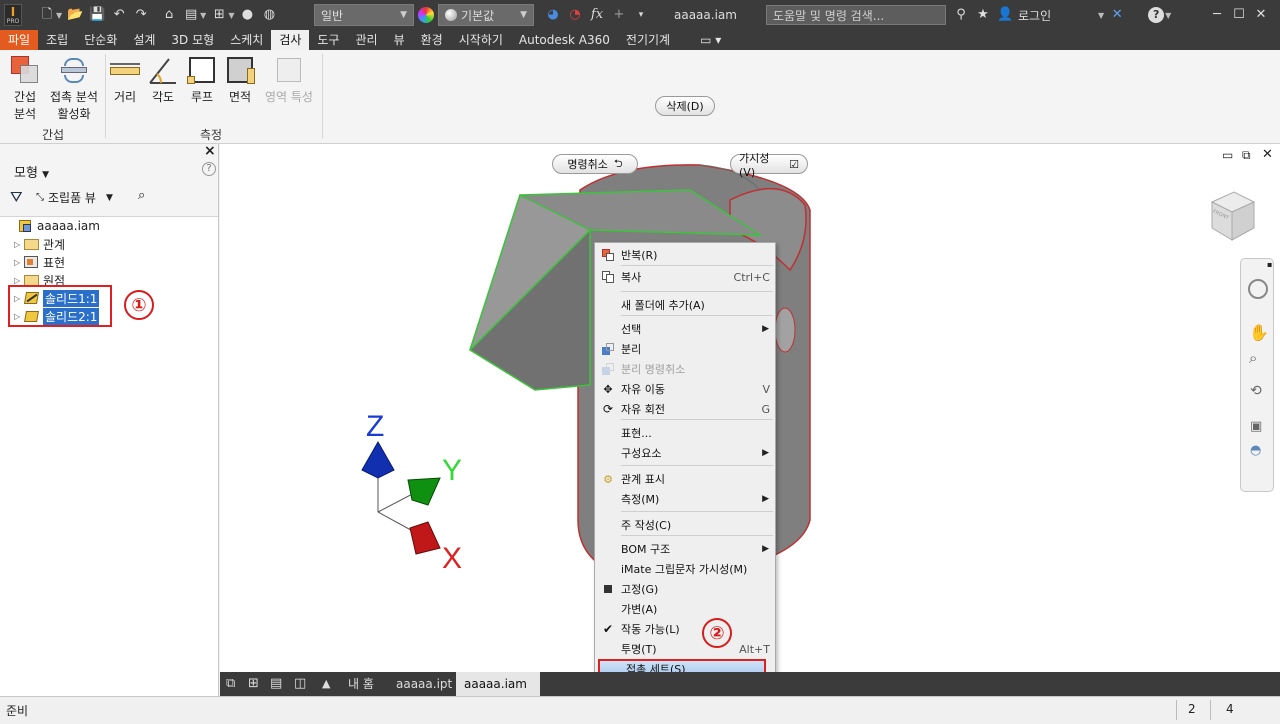 Image resolution: width=1280 pixels, height=724 pixels. I want to click on tab-3d-model: 3D 모형, so click(192, 40).